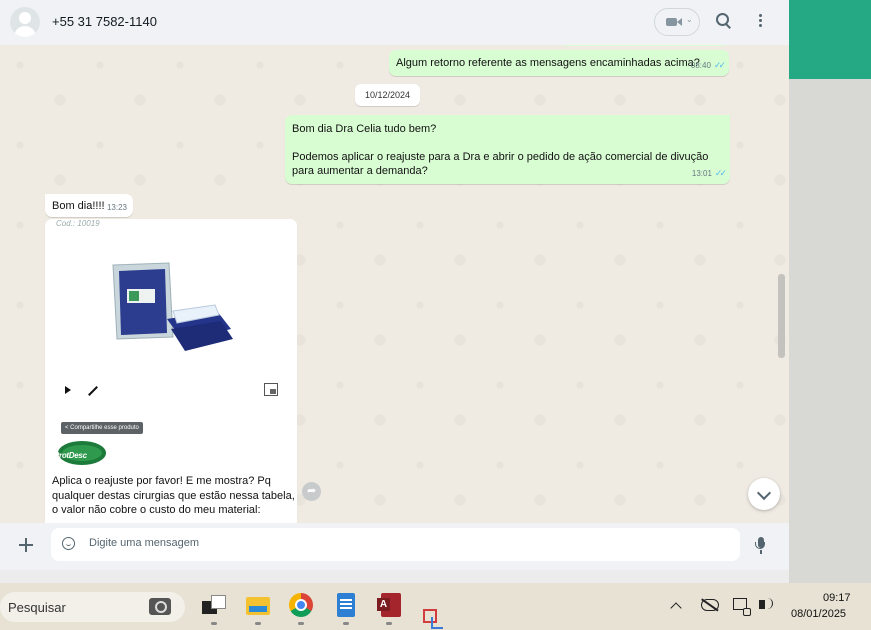 This screenshot has width=871, height=630. What do you see at coordinates (116, 207) in the screenshot?
I see `message-time: 13:23` at bounding box center [116, 207].